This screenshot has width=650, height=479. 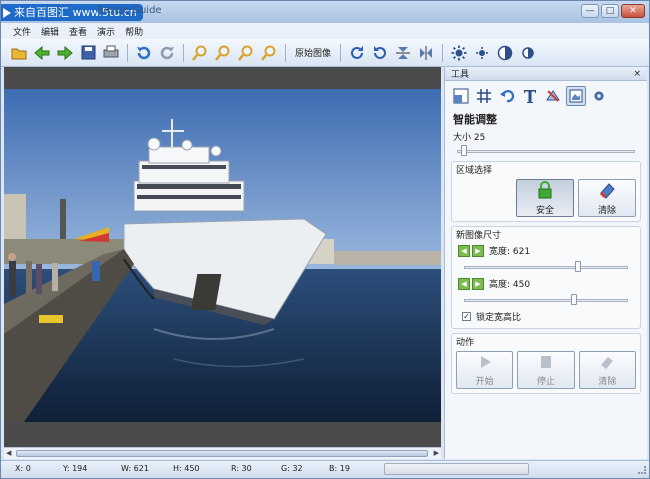 I want to click on lock-ratio-label: 锁定宽高比, so click(x=499, y=318).